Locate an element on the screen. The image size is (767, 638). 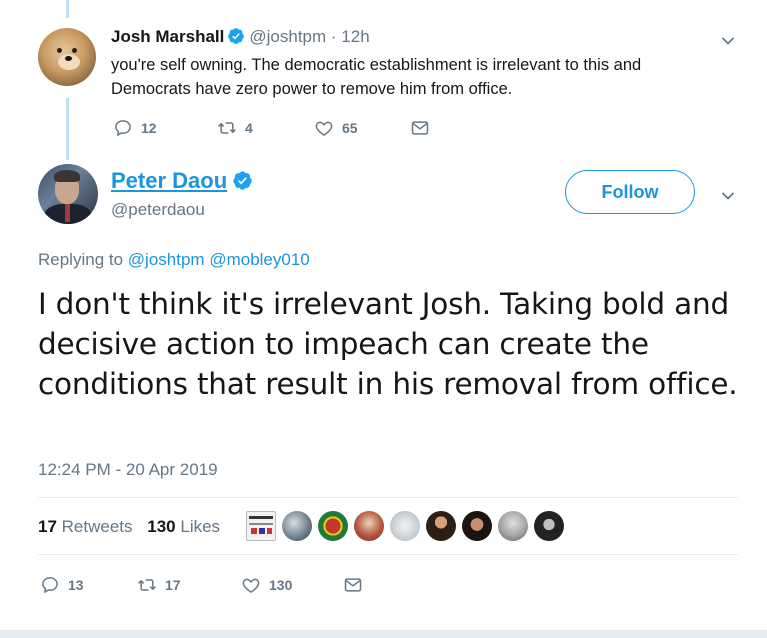
avatar-nose is located at coordinates (68, 58).